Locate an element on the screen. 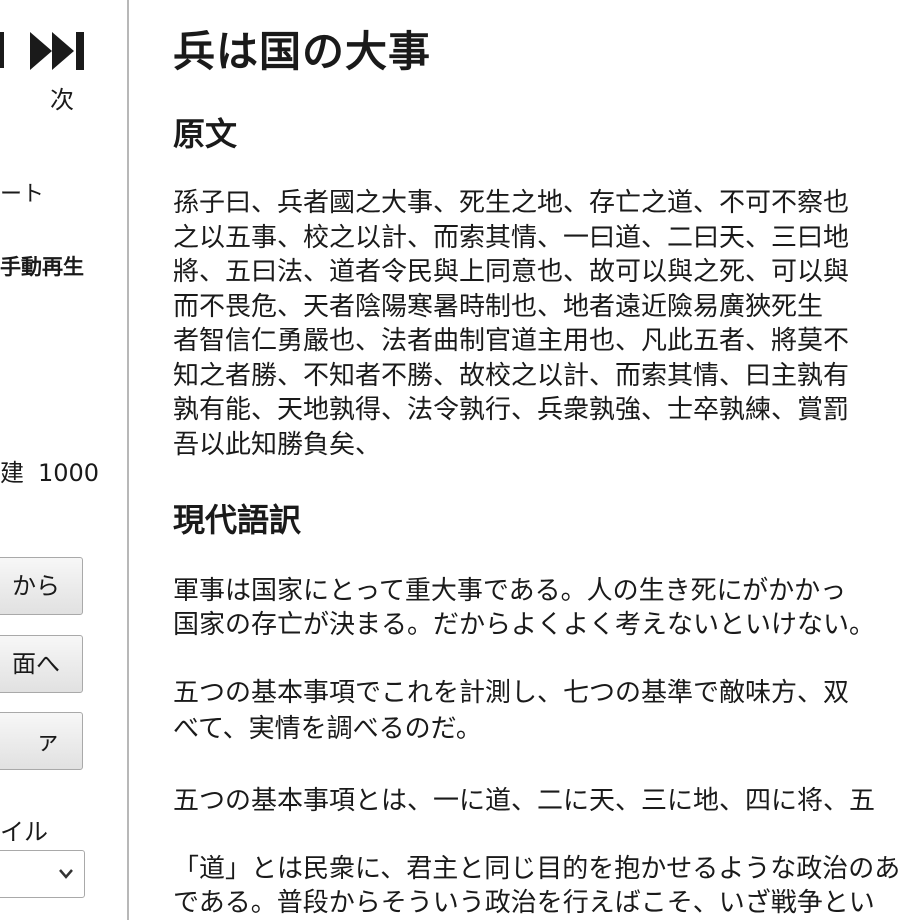  original-text-line: 之以五事、校之以計、而索其情、一曰道、二曰天、三曰地 is located at coordinates (511, 237).